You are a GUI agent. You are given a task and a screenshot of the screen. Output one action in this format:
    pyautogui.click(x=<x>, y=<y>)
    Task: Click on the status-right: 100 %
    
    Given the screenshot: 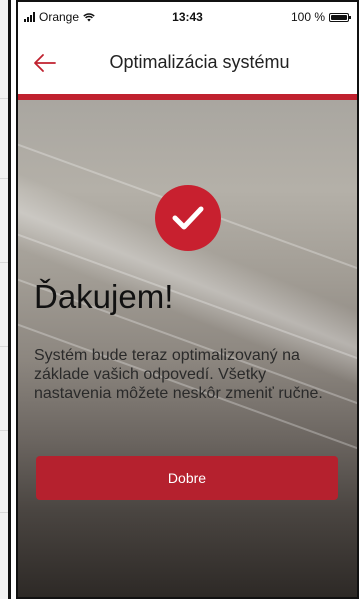 What is the action you would take?
    pyautogui.click(x=320, y=17)
    